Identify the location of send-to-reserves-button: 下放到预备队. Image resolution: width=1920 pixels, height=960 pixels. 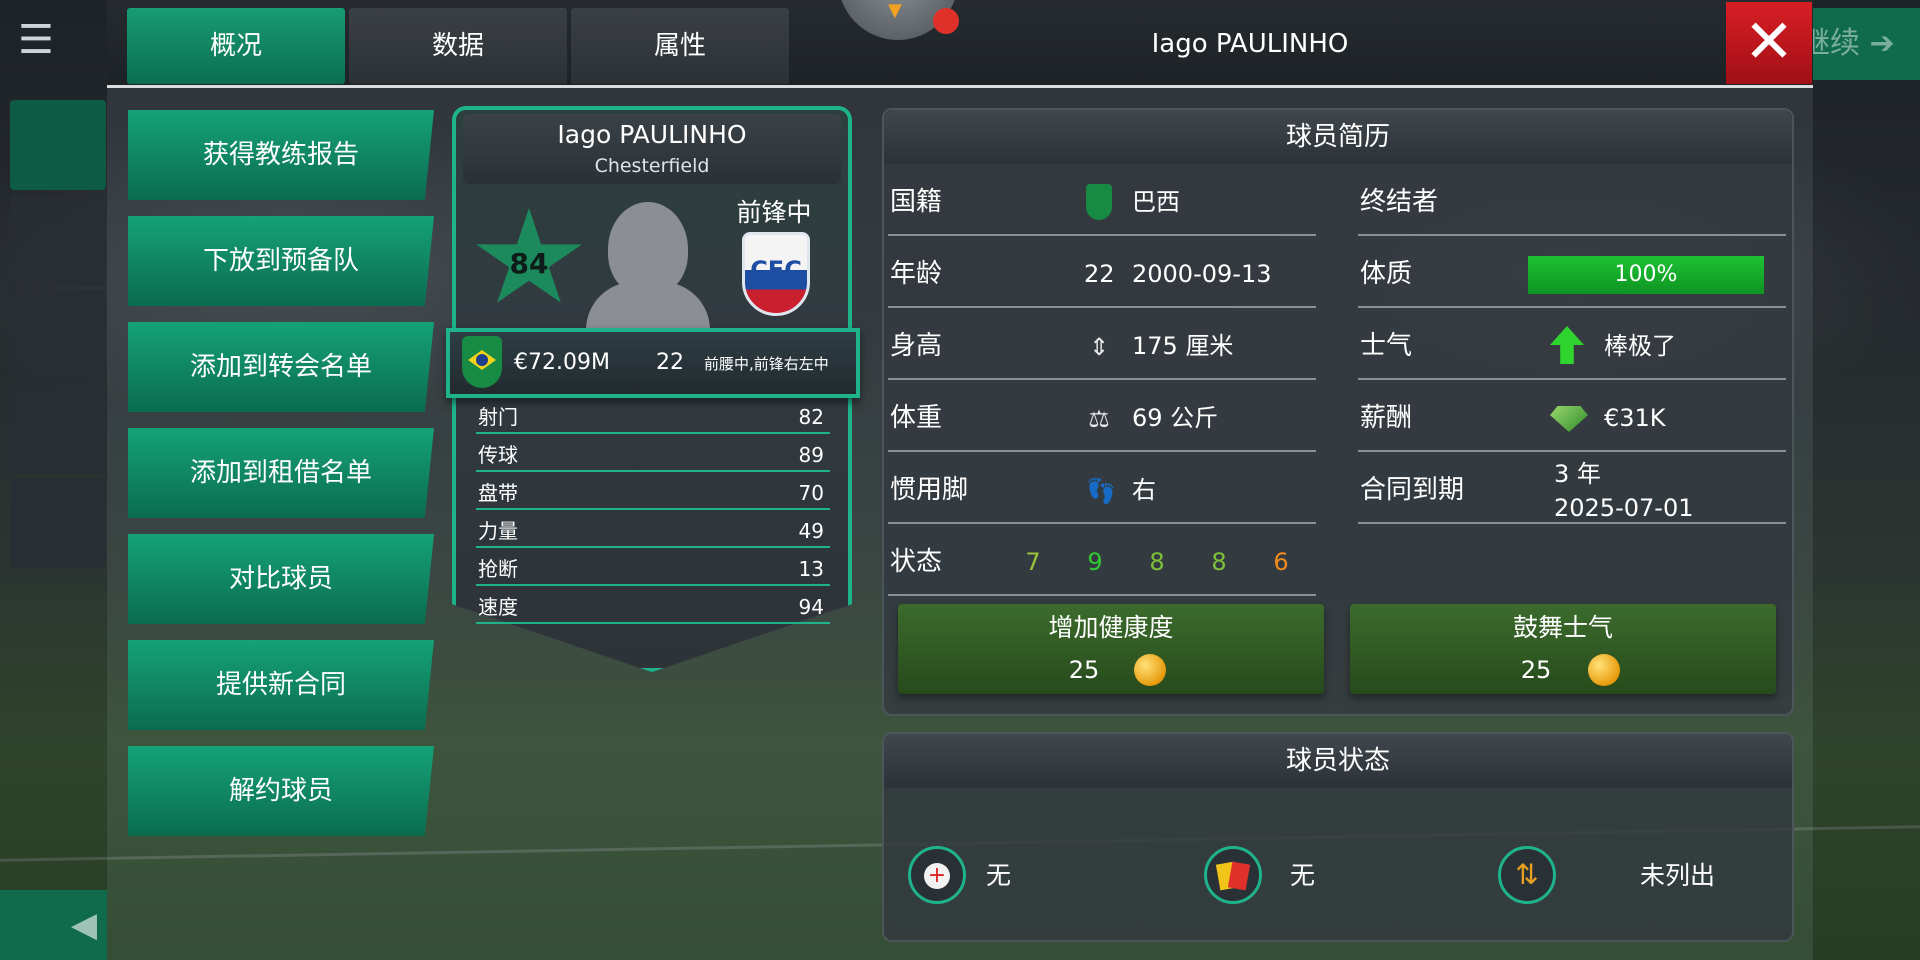
(281, 261).